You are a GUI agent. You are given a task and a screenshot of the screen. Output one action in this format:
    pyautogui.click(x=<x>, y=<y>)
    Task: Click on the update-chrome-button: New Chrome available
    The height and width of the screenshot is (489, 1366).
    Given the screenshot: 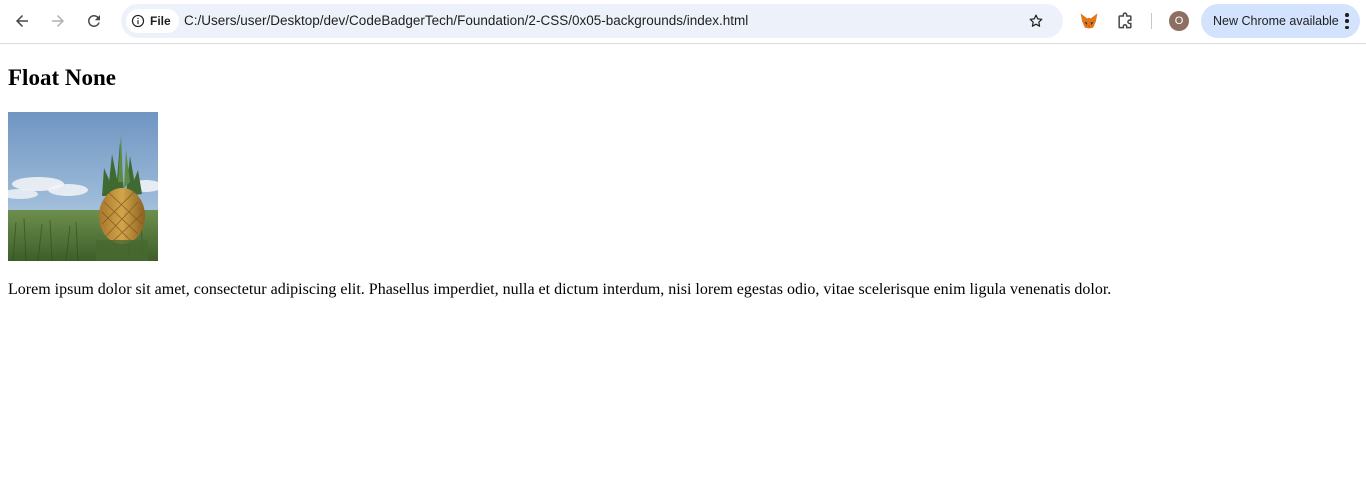 What is the action you would take?
    pyautogui.click(x=1280, y=21)
    